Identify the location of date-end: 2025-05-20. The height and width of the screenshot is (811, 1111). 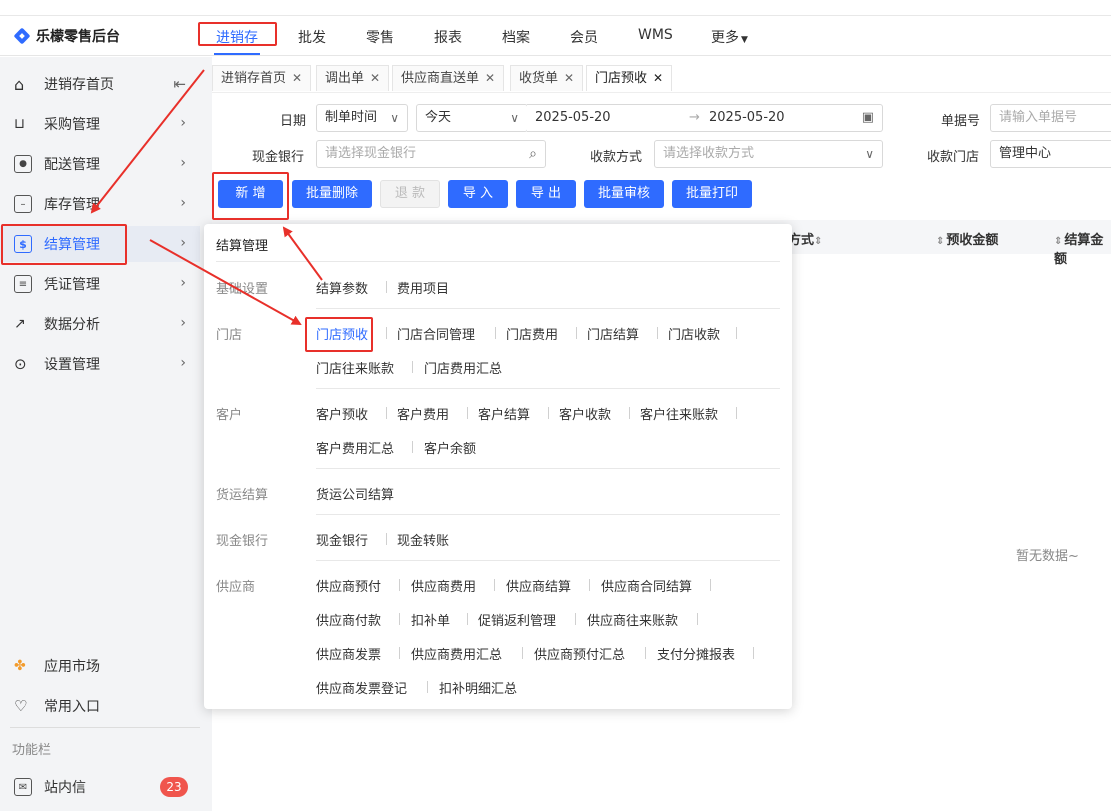
(747, 118).